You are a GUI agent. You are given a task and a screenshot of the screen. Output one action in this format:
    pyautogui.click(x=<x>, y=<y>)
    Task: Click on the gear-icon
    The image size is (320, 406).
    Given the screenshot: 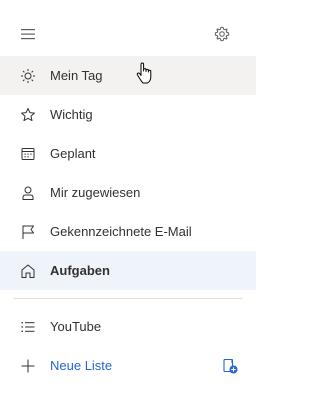 What is the action you would take?
    pyautogui.click(x=222, y=34)
    